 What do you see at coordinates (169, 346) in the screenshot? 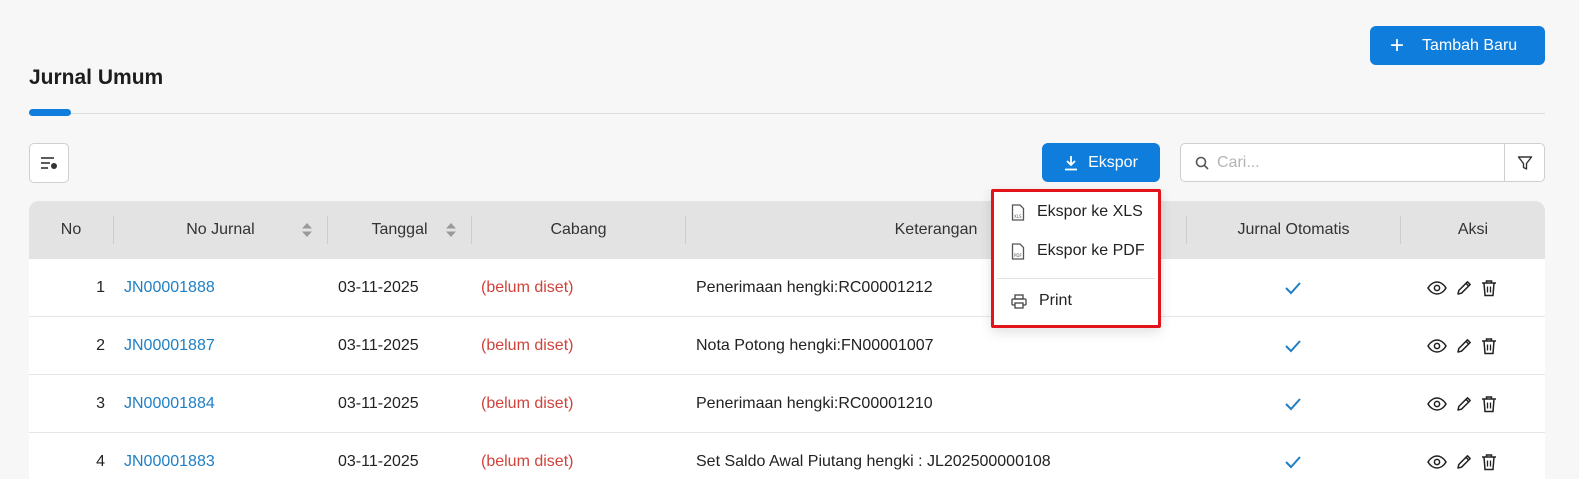
I see `journal-number-link: JN00001887` at bounding box center [169, 346].